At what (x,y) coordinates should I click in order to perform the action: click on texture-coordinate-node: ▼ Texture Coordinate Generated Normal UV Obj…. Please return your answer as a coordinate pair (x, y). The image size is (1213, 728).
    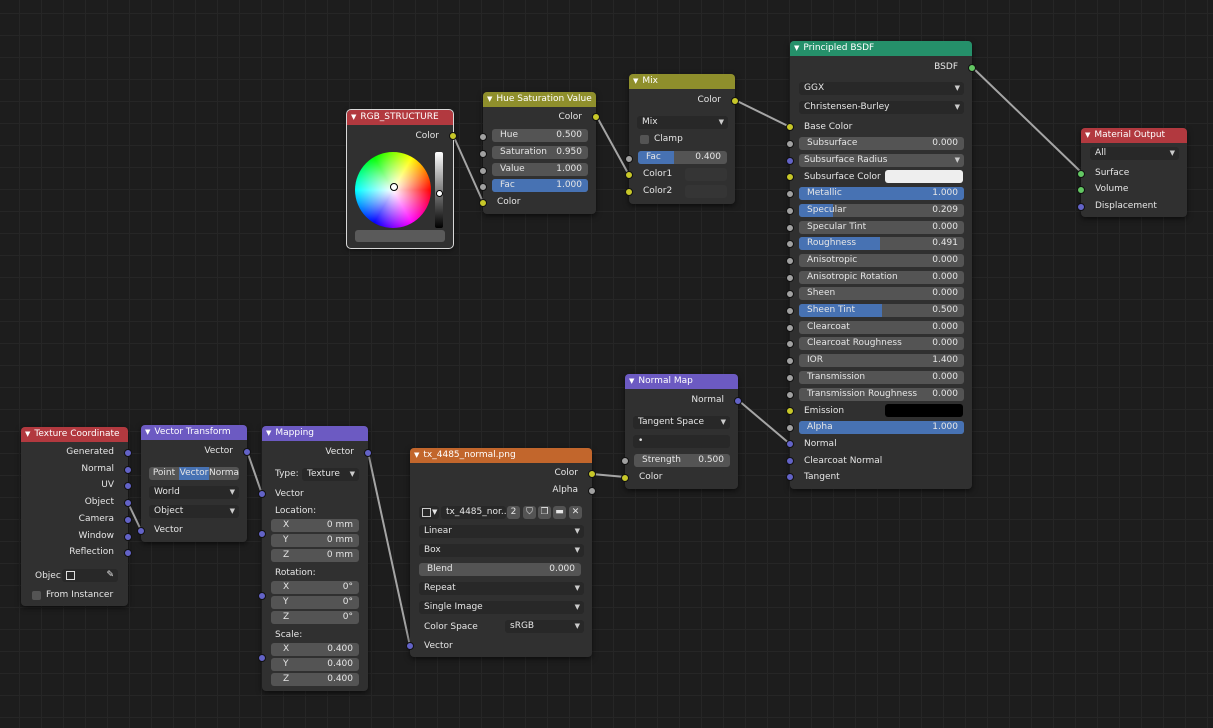
    Looking at the image, I should click on (76, 516).